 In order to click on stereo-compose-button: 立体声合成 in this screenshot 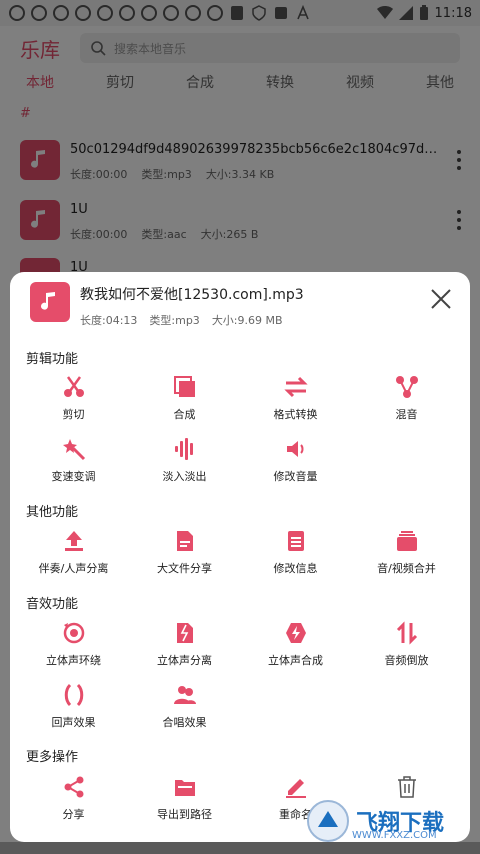, I will do `click(295, 646)`.